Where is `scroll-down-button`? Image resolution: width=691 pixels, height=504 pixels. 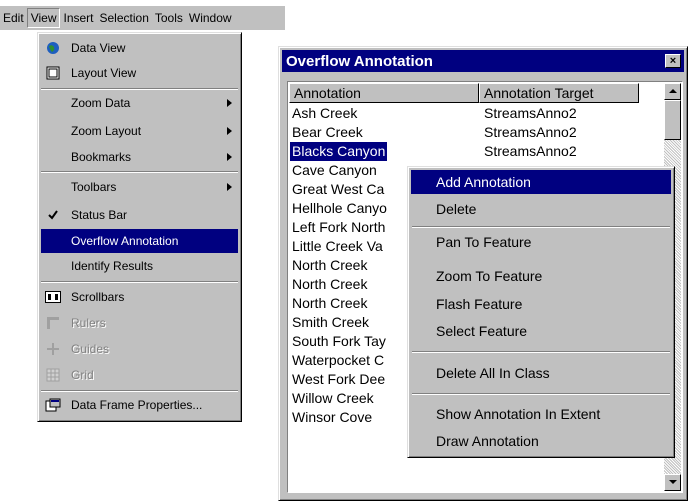 scroll-down-button is located at coordinates (672, 482).